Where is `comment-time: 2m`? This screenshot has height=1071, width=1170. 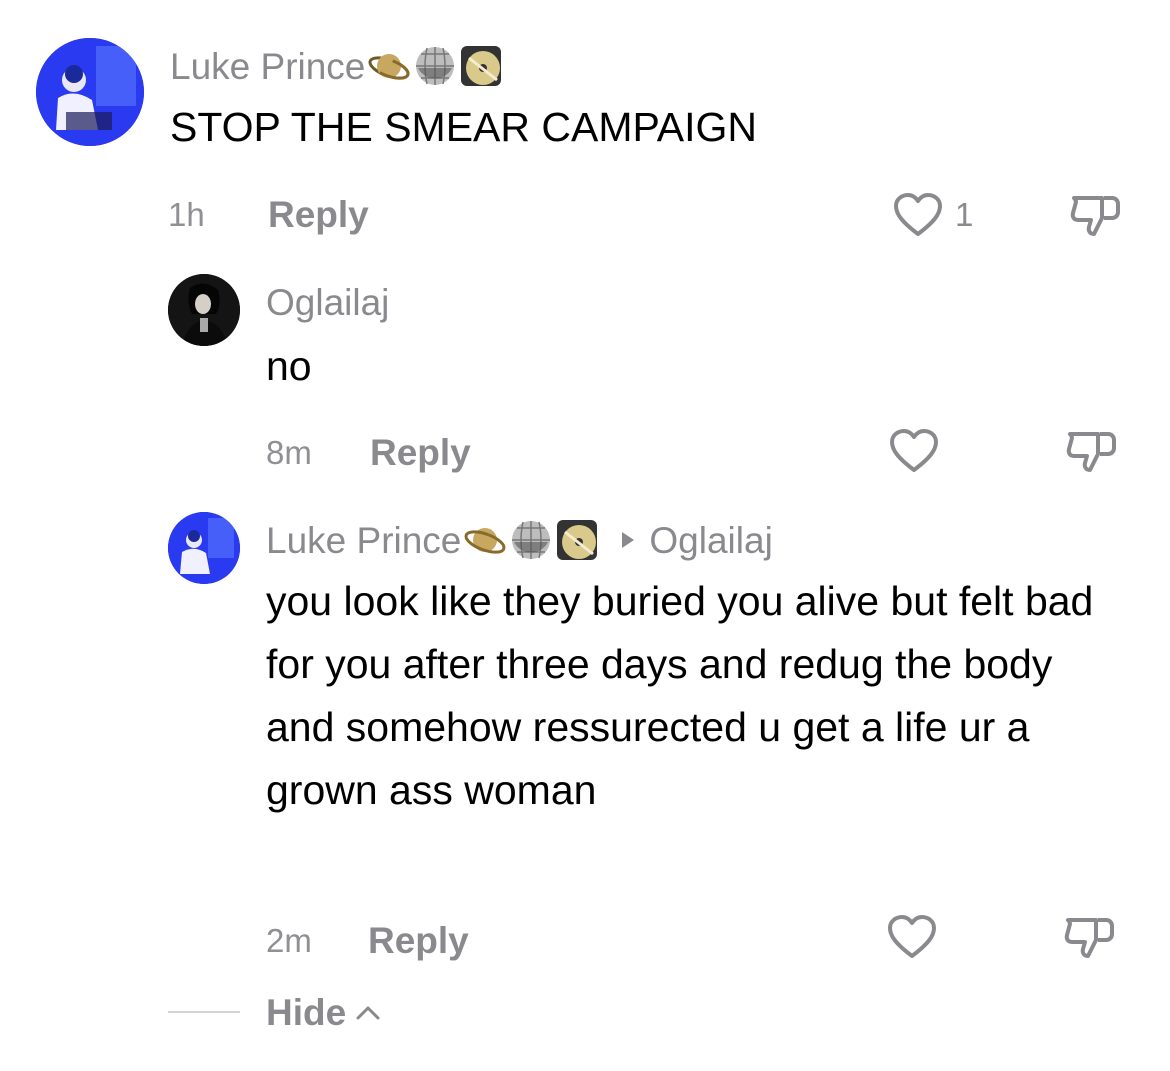 comment-time: 2m is located at coordinates (289, 940).